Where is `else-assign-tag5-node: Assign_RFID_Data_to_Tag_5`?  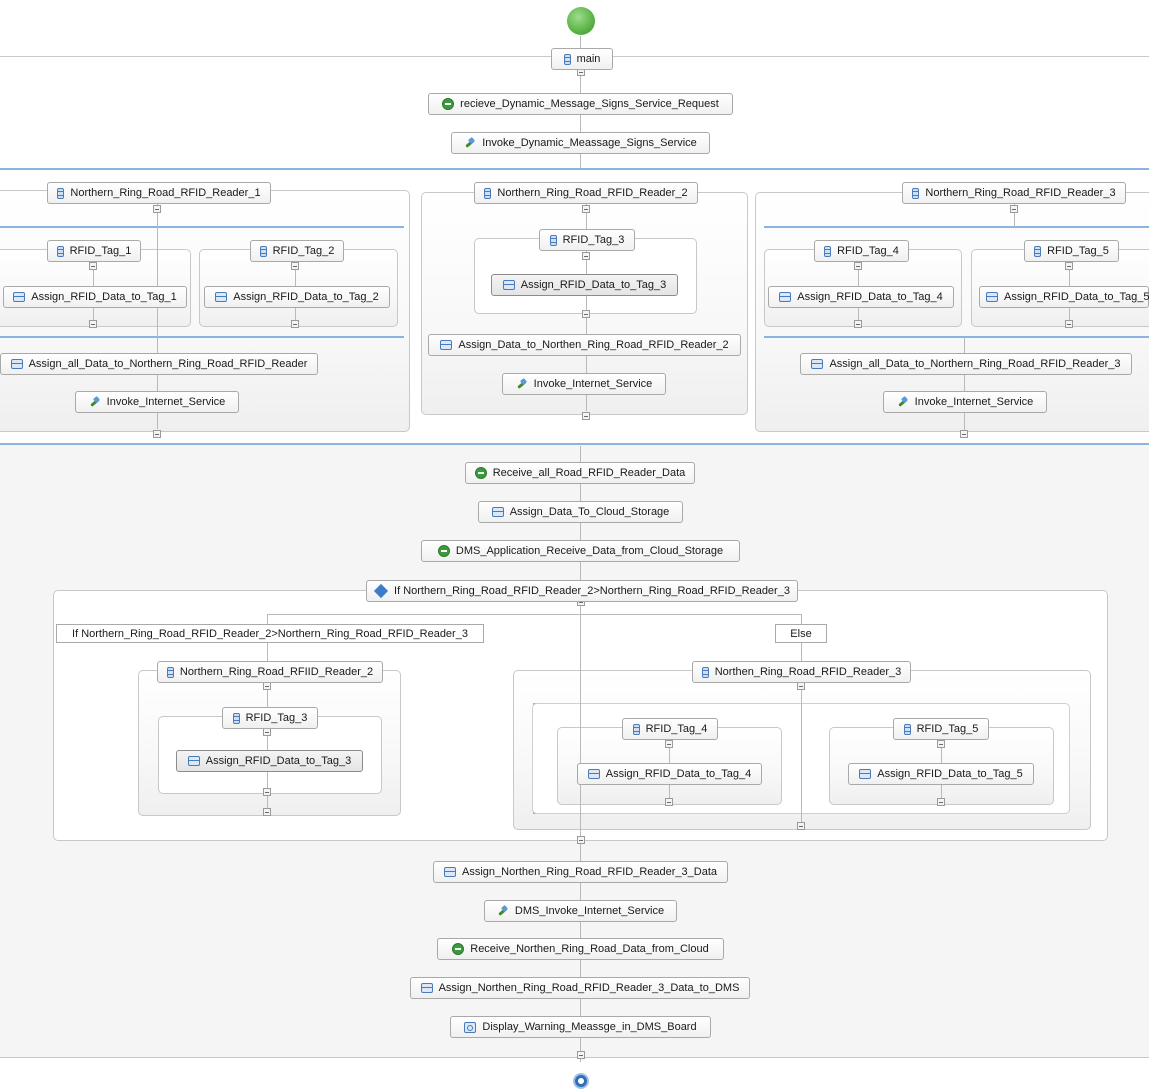
else-assign-tag5-node: Assign_RFID_Data_to_Tag_5 is located at coordinates (941, 774).